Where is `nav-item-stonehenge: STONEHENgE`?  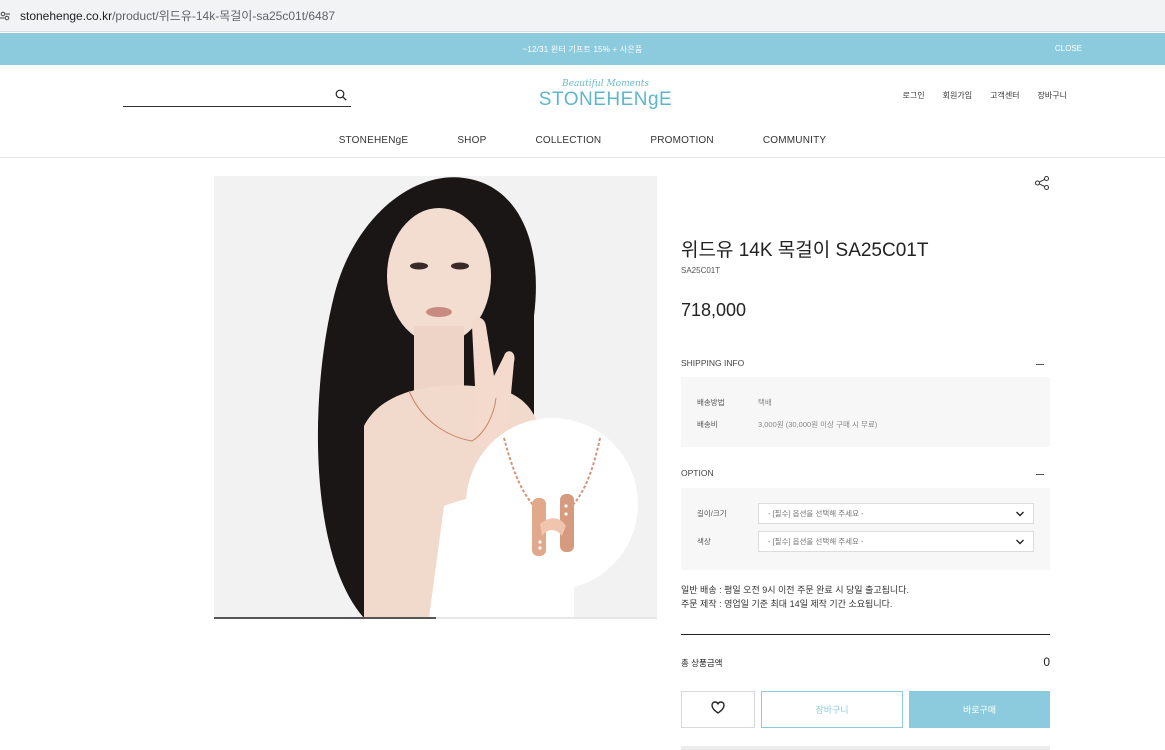 nav-item-stonehenge: STONEHENgE is located at coordinates (374, 140).